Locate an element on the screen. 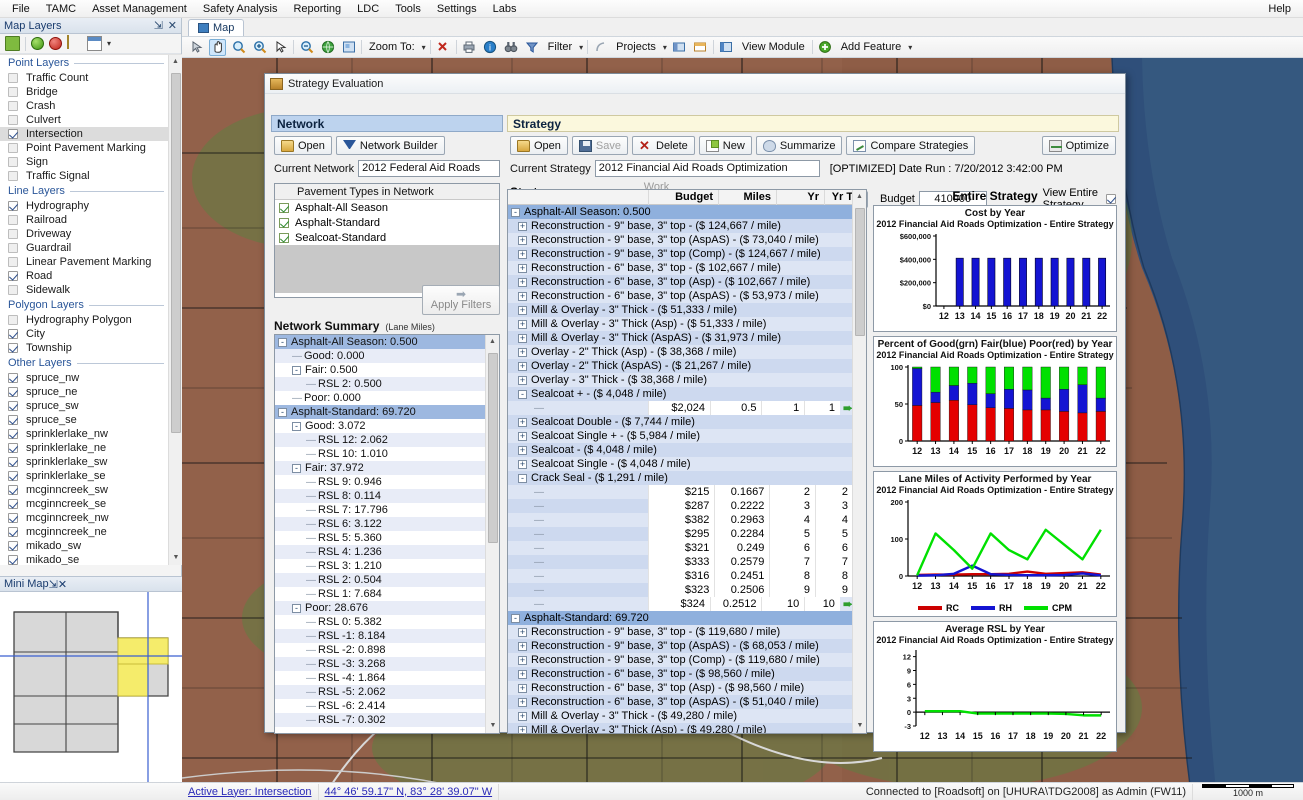 The width and height of the screenshot is (1303, 800). optimize-button: Optimize is located at coordinates (1078, 145).